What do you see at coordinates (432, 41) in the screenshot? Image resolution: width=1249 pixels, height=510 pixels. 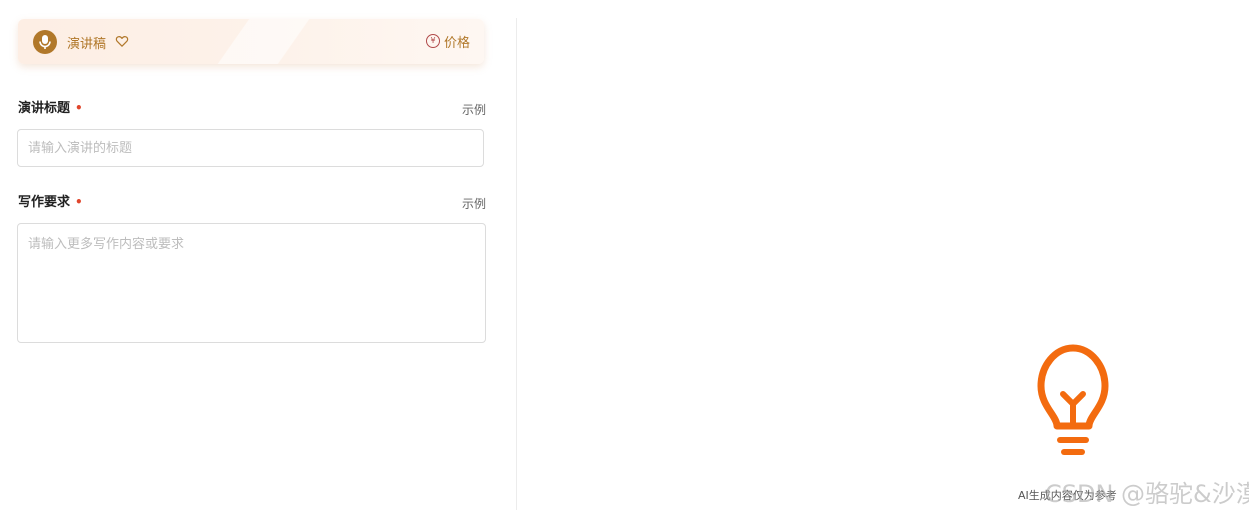 I see `yen-icon: ¥` at bounding box center [432, 41].